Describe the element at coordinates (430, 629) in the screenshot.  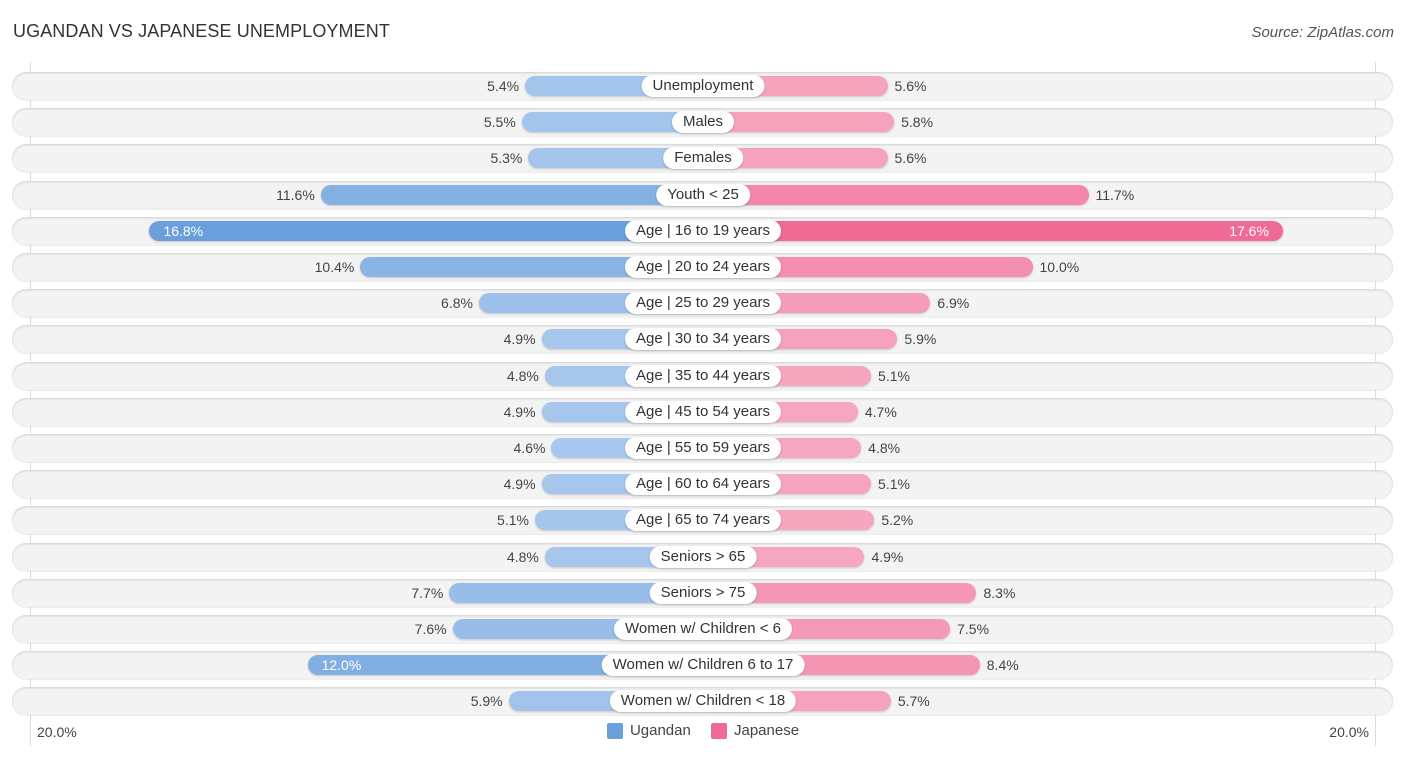
I see `value-label-ugandan: 7.6%` at that location.